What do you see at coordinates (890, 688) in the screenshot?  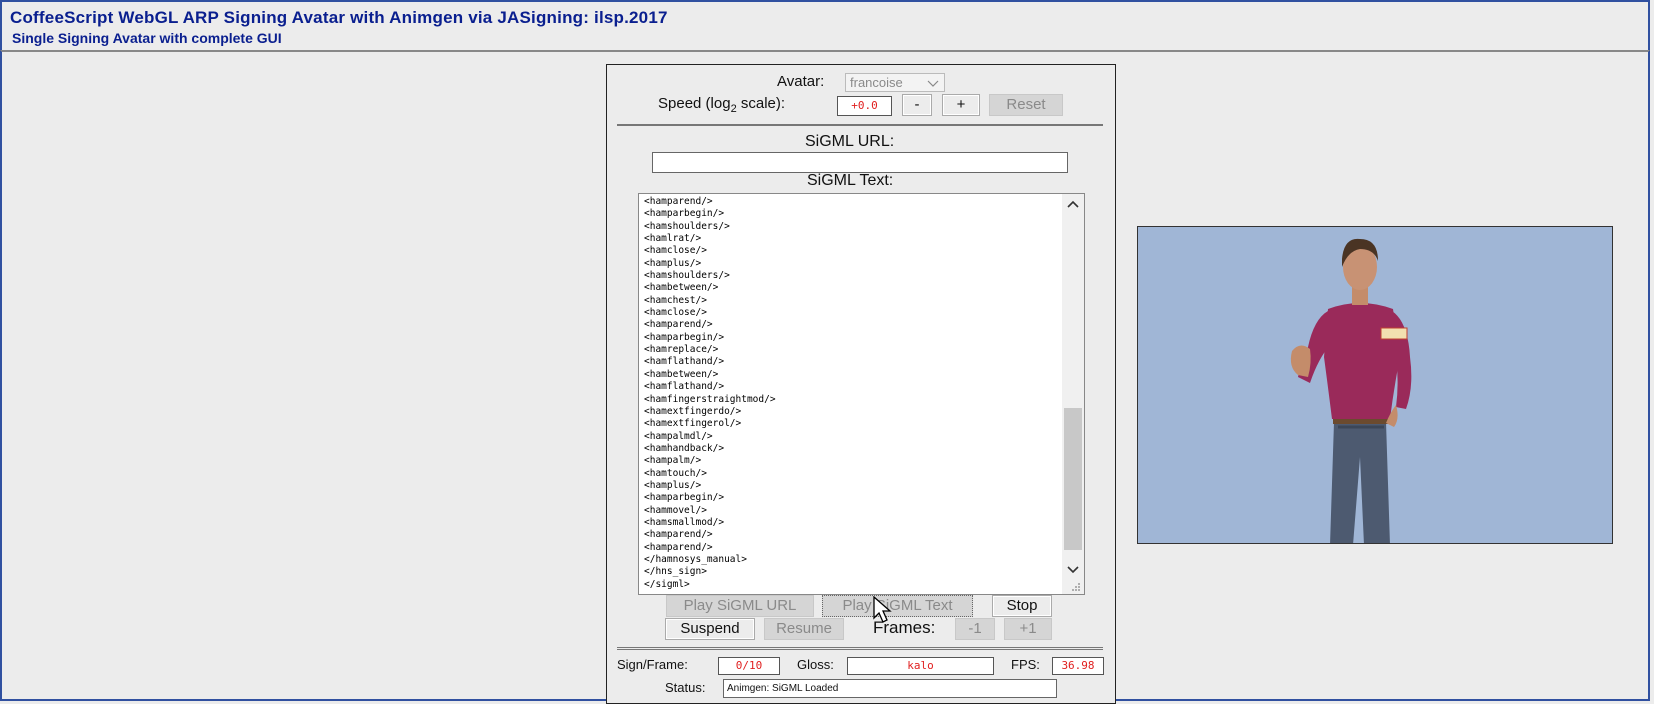 I see `status-value: Animgen: SiGML Loaded` at bounding box center [890, 688].